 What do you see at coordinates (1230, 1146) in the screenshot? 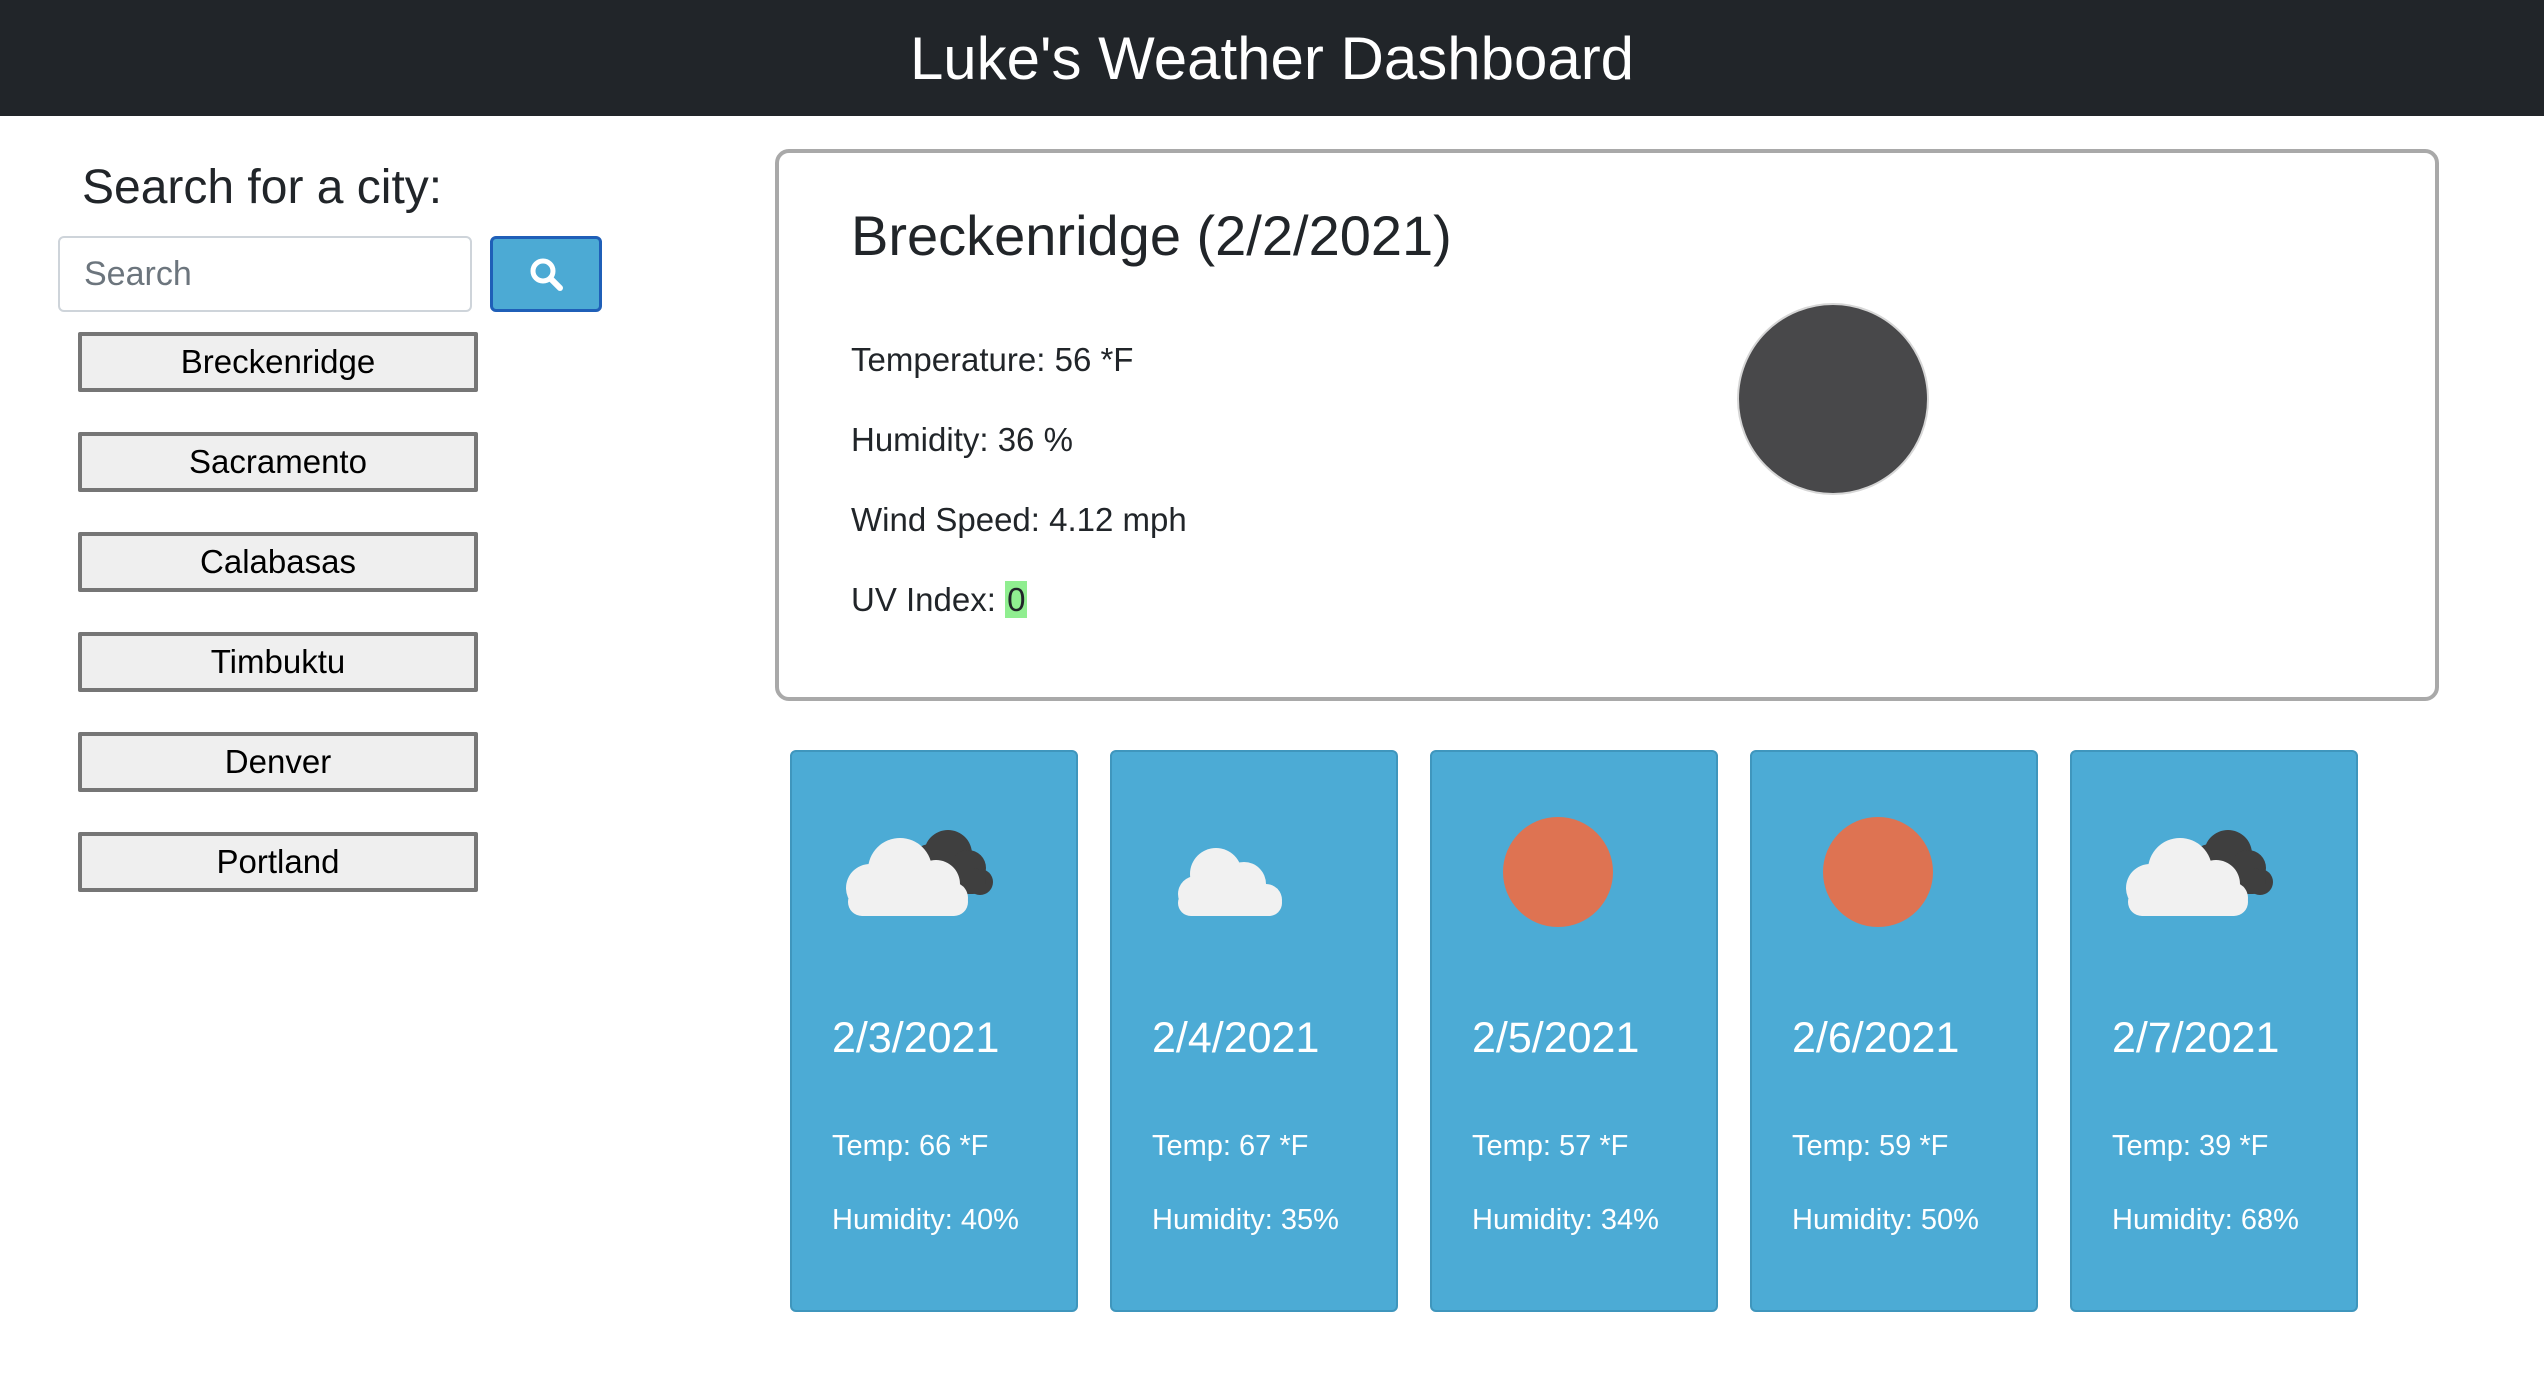
I see `forecast-temp: Temp: 67 *F` at bounding box center [1230, 1146].